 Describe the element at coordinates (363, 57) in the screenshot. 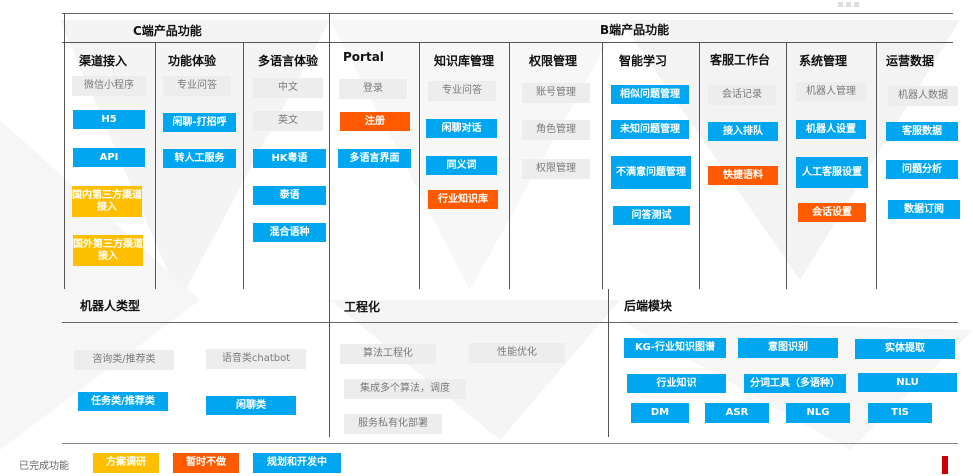

I see `column-header-portal: Portal` at that location.